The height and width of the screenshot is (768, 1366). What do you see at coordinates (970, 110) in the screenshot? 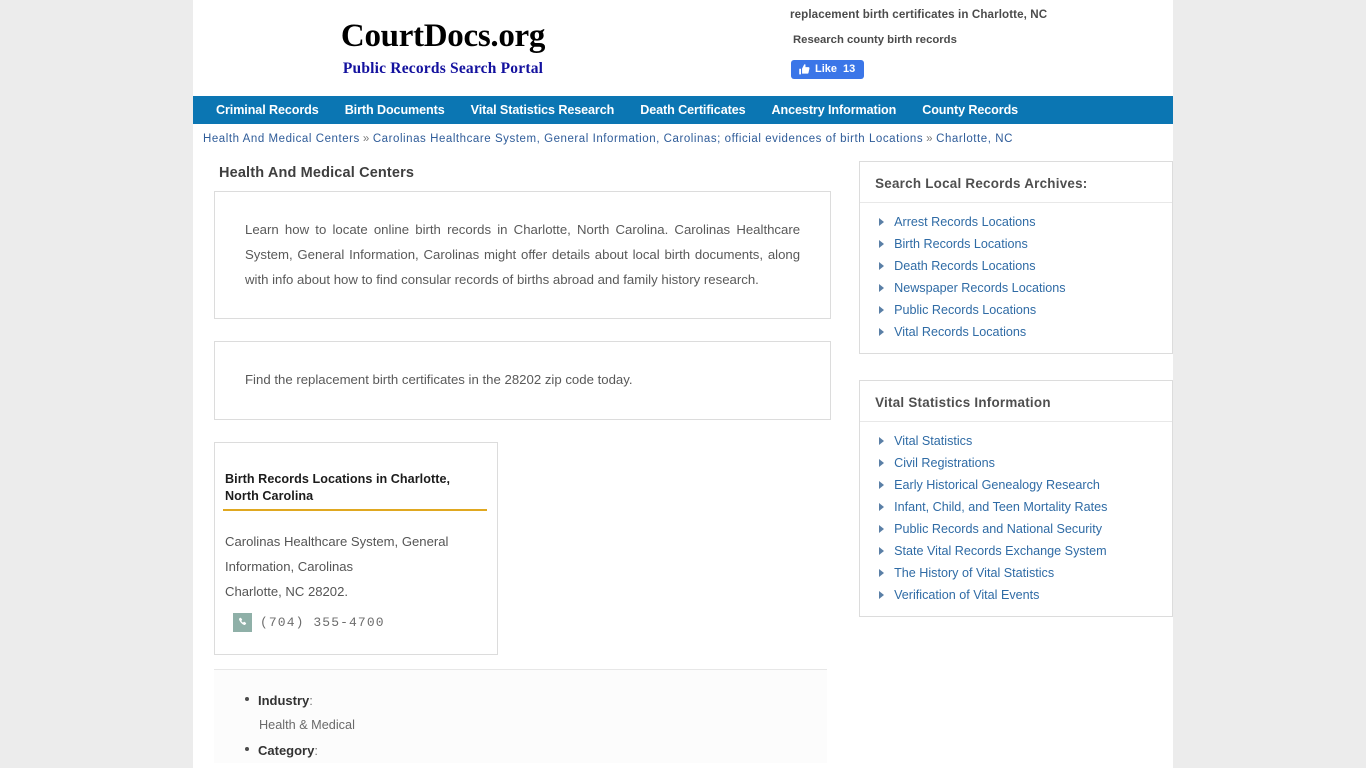
I see `nav-item-county-records: County Records` at bounding box center [970, 110].